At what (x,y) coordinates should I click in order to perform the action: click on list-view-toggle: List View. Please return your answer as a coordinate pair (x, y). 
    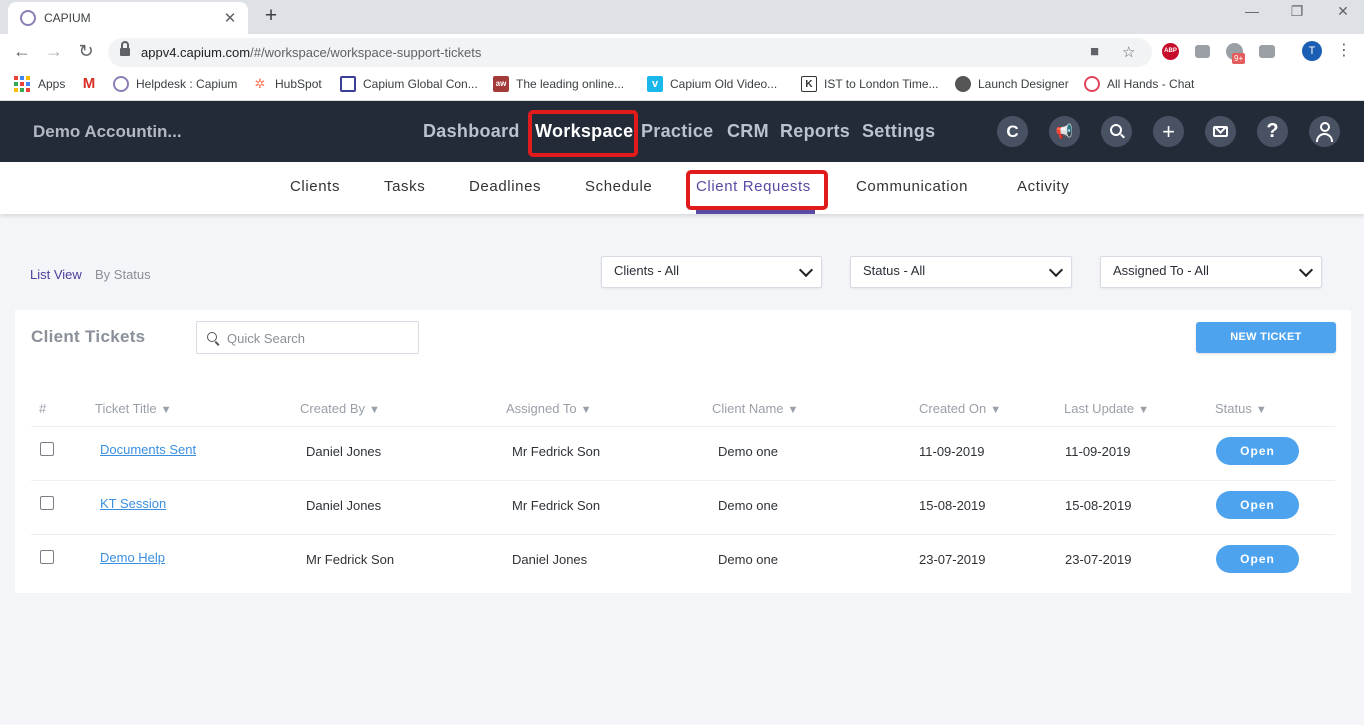
    Looking at the image, I should click on (56, 274).